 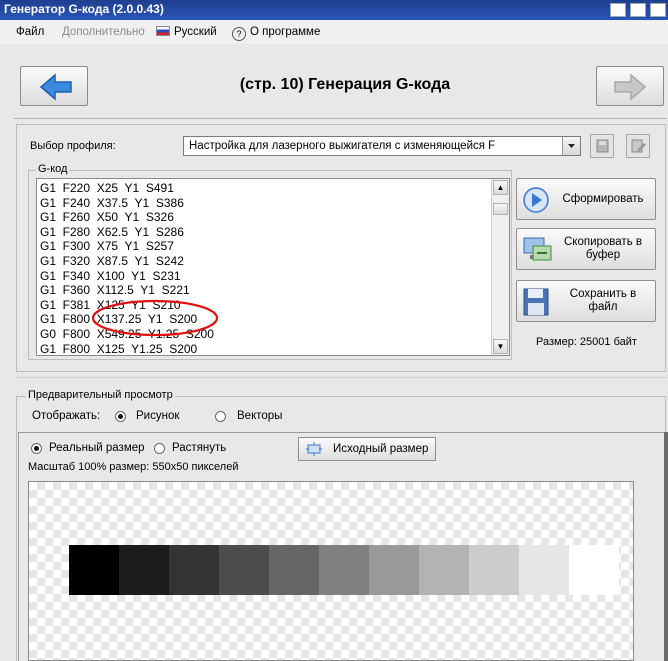 I want to click on gcode-line: G1 F320 X87.5 Y1 S242, so click(x=112, y=261).